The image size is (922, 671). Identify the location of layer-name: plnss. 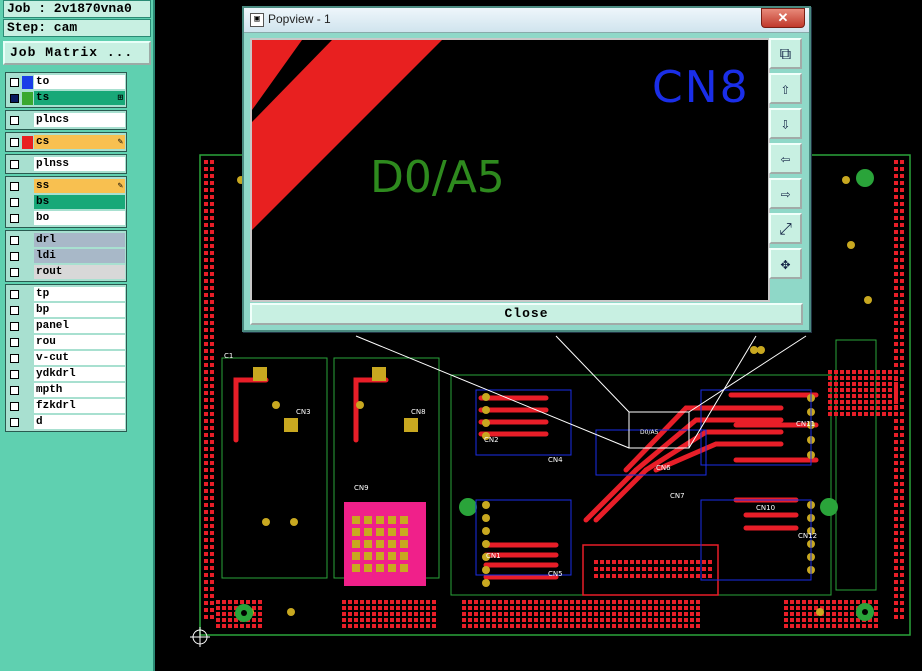
(79, 164).